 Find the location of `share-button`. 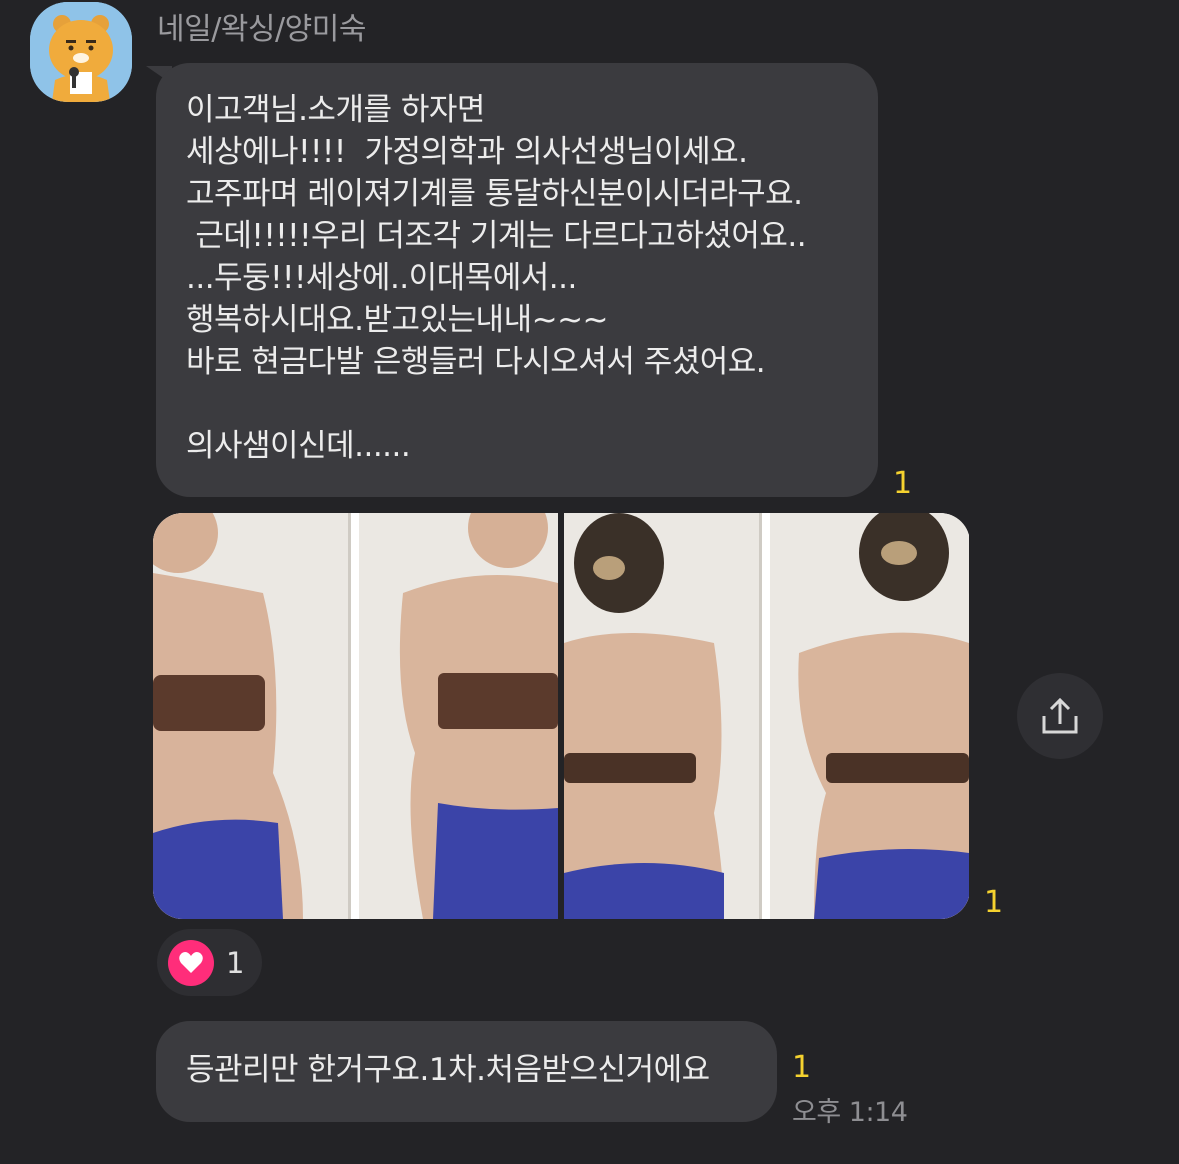

share-button is located at coordinates (1060, 716).